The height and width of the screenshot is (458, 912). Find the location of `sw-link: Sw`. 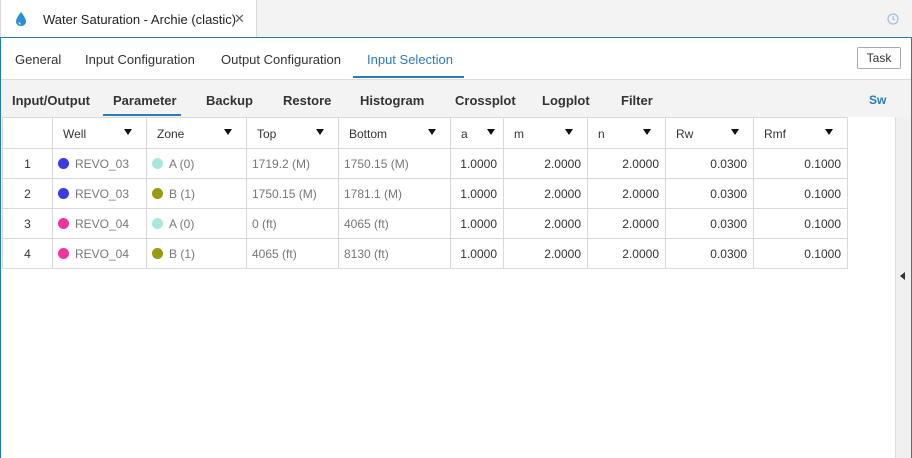

sw-link: Sw is located at coordinates (877, 100).